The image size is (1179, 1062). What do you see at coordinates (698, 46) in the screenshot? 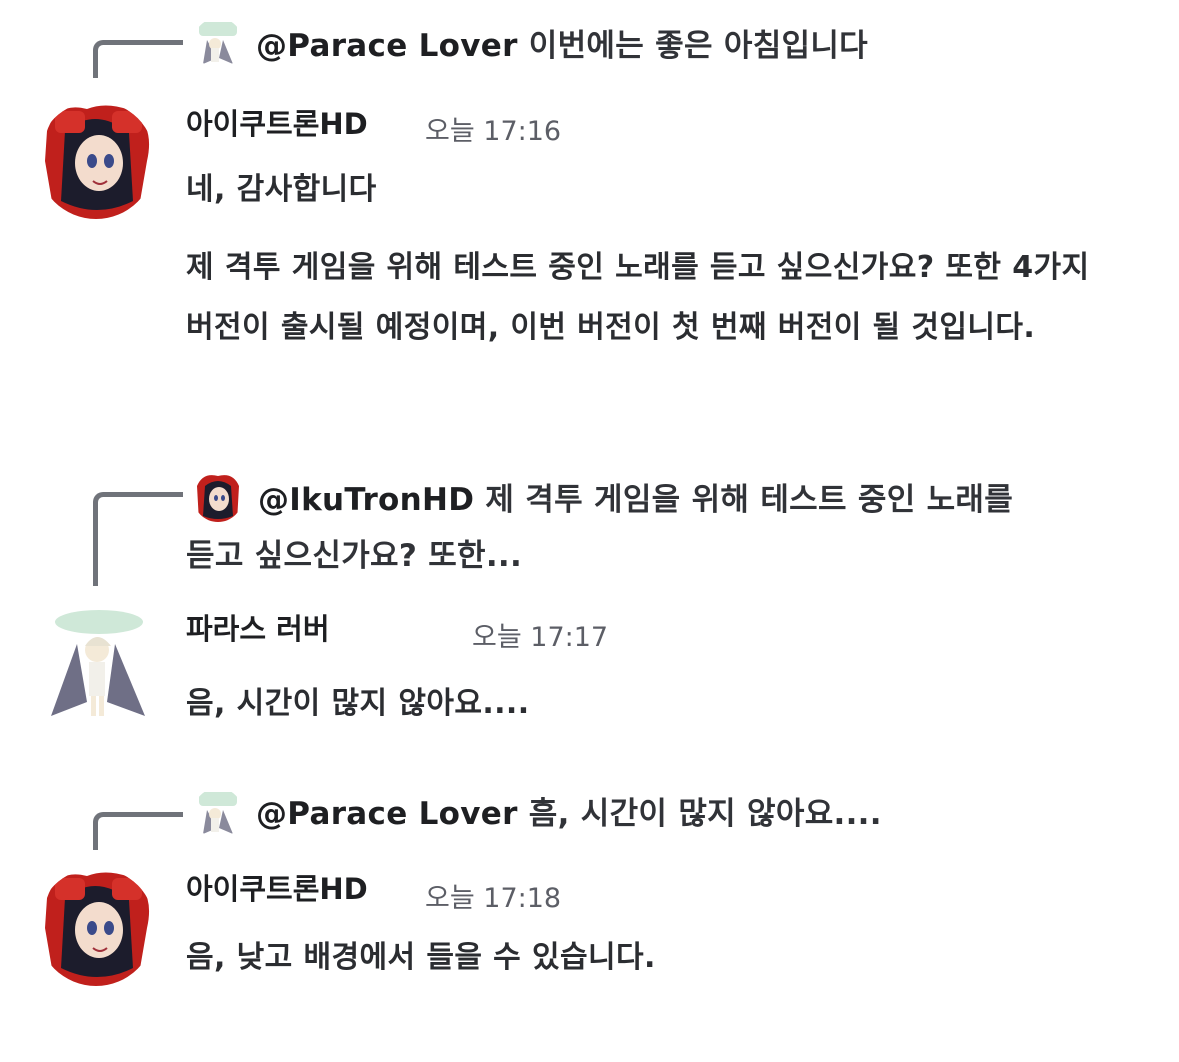
I see `reply-snippet: 이번에는 좋은 아침입니다` at bounding box center [698, 46].